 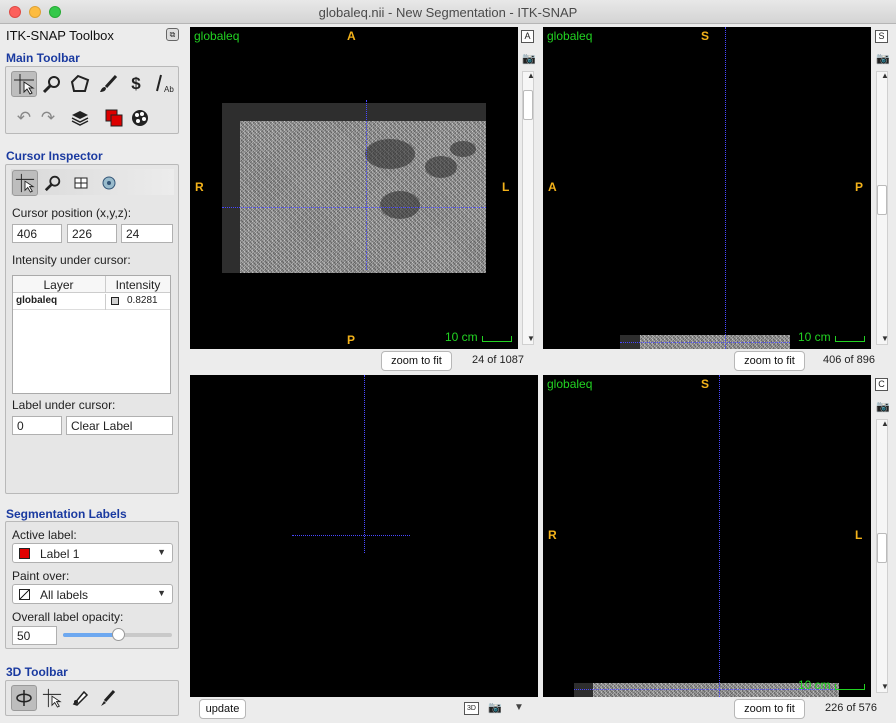 I want to click on axial-scroll-thumb, so click(x=528, y=105).